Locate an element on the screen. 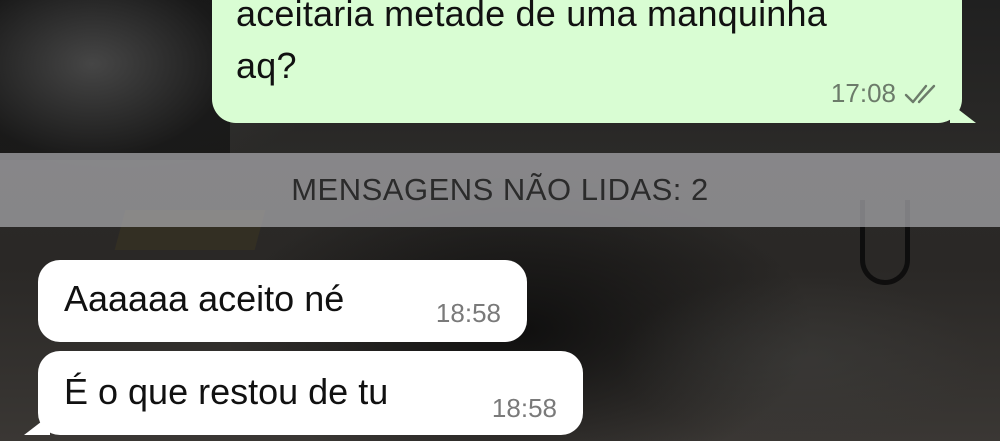  message-meta: 17:08 is located at coordinates (885, 93).